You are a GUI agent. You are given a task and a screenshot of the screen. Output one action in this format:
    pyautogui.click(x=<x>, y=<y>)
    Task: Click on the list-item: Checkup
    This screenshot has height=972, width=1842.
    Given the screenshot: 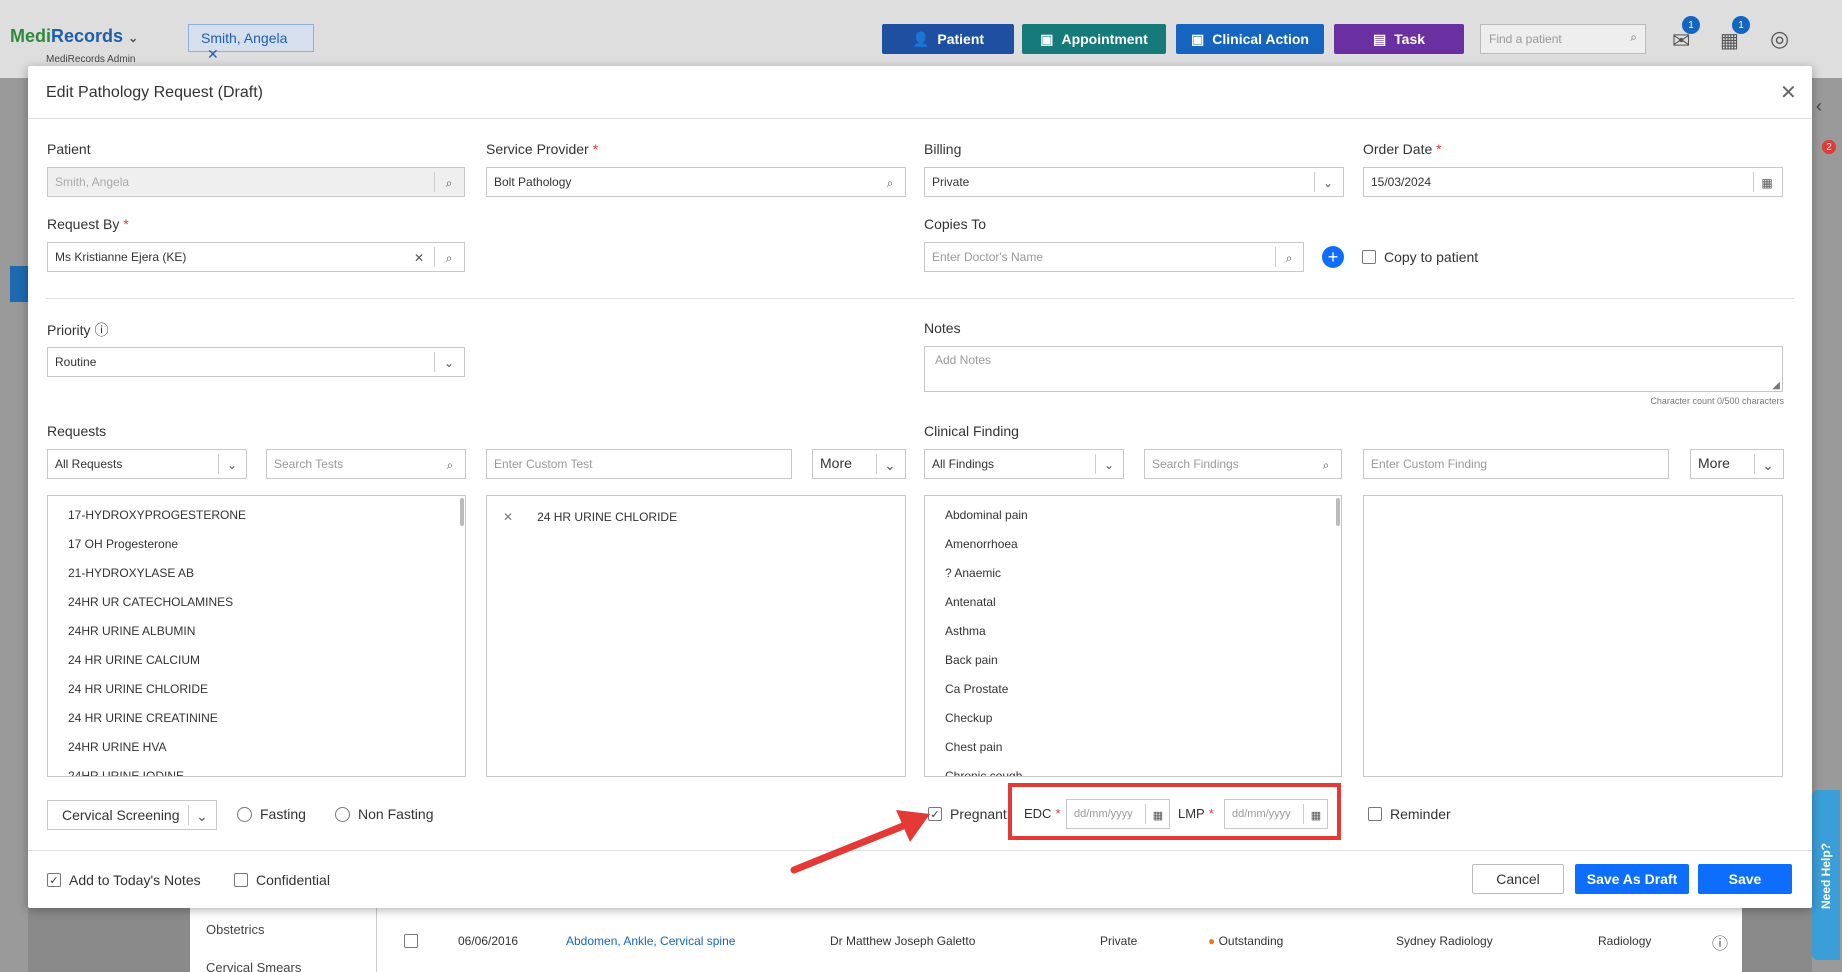 What is the action you would take?
    pyautogui.click(x=1133, y=717)
    